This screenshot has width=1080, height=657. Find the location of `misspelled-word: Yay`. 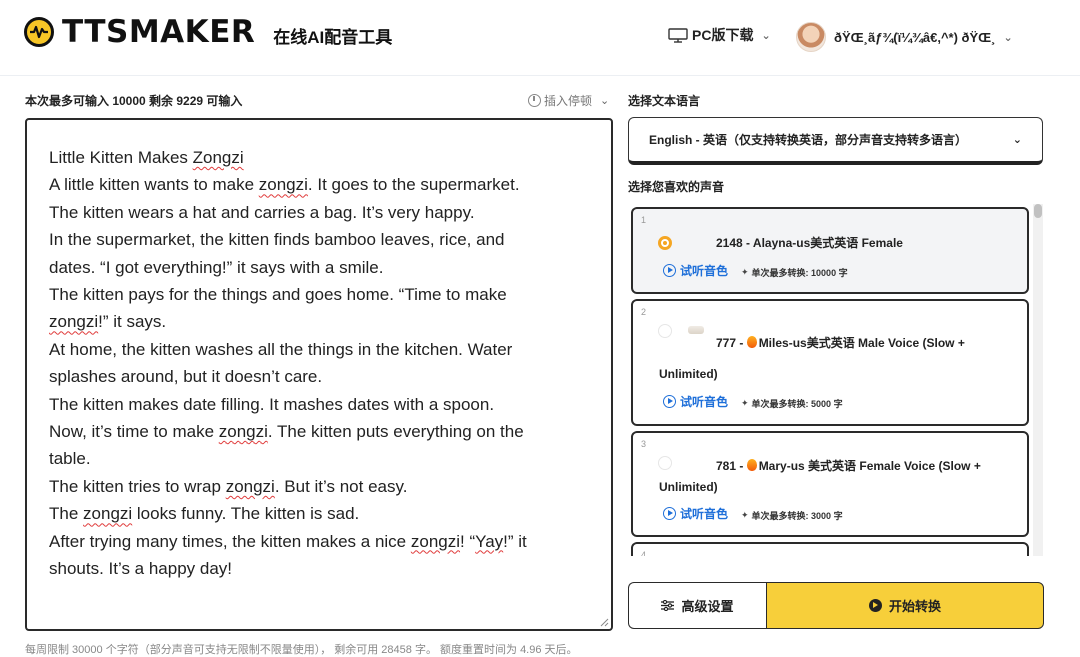

misspelled-word: Yay is located at coordinates (489, 541).